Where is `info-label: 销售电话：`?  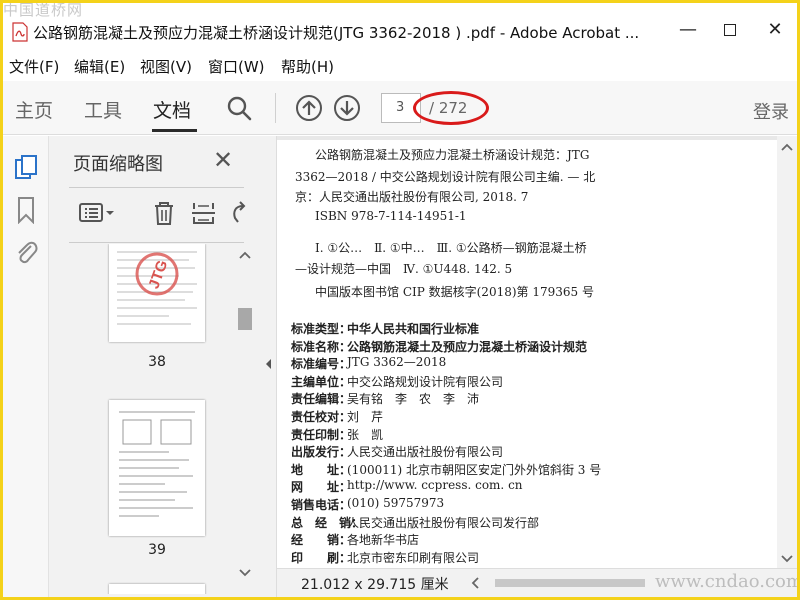
info-label: 销售电话： is located at coordinates (321, 505).